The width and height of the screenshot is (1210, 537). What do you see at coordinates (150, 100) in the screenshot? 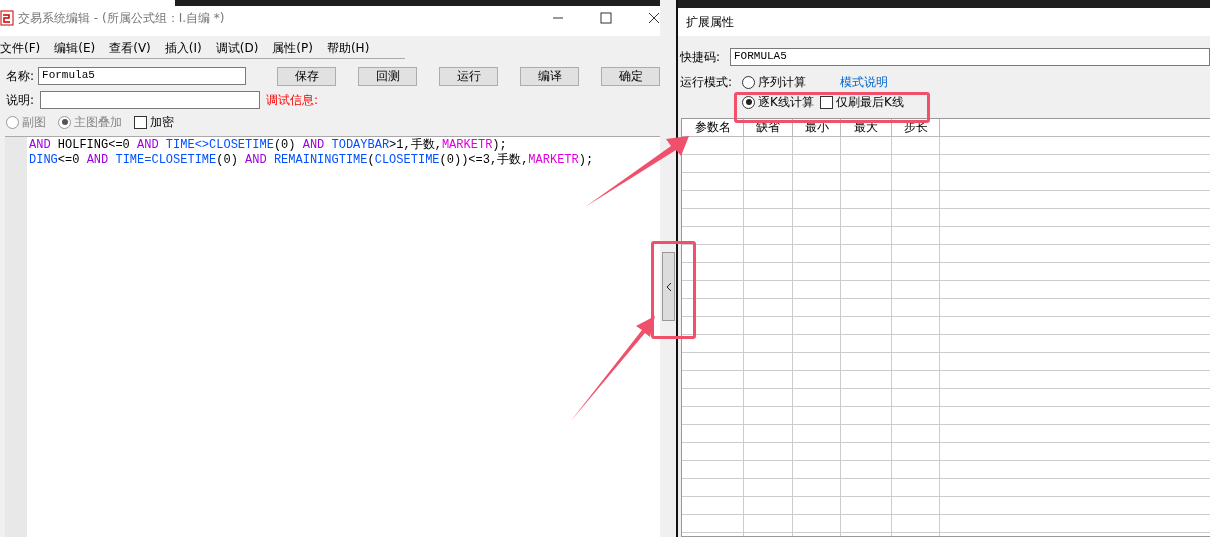
I see `description-field` at bounding box center [150, 100].